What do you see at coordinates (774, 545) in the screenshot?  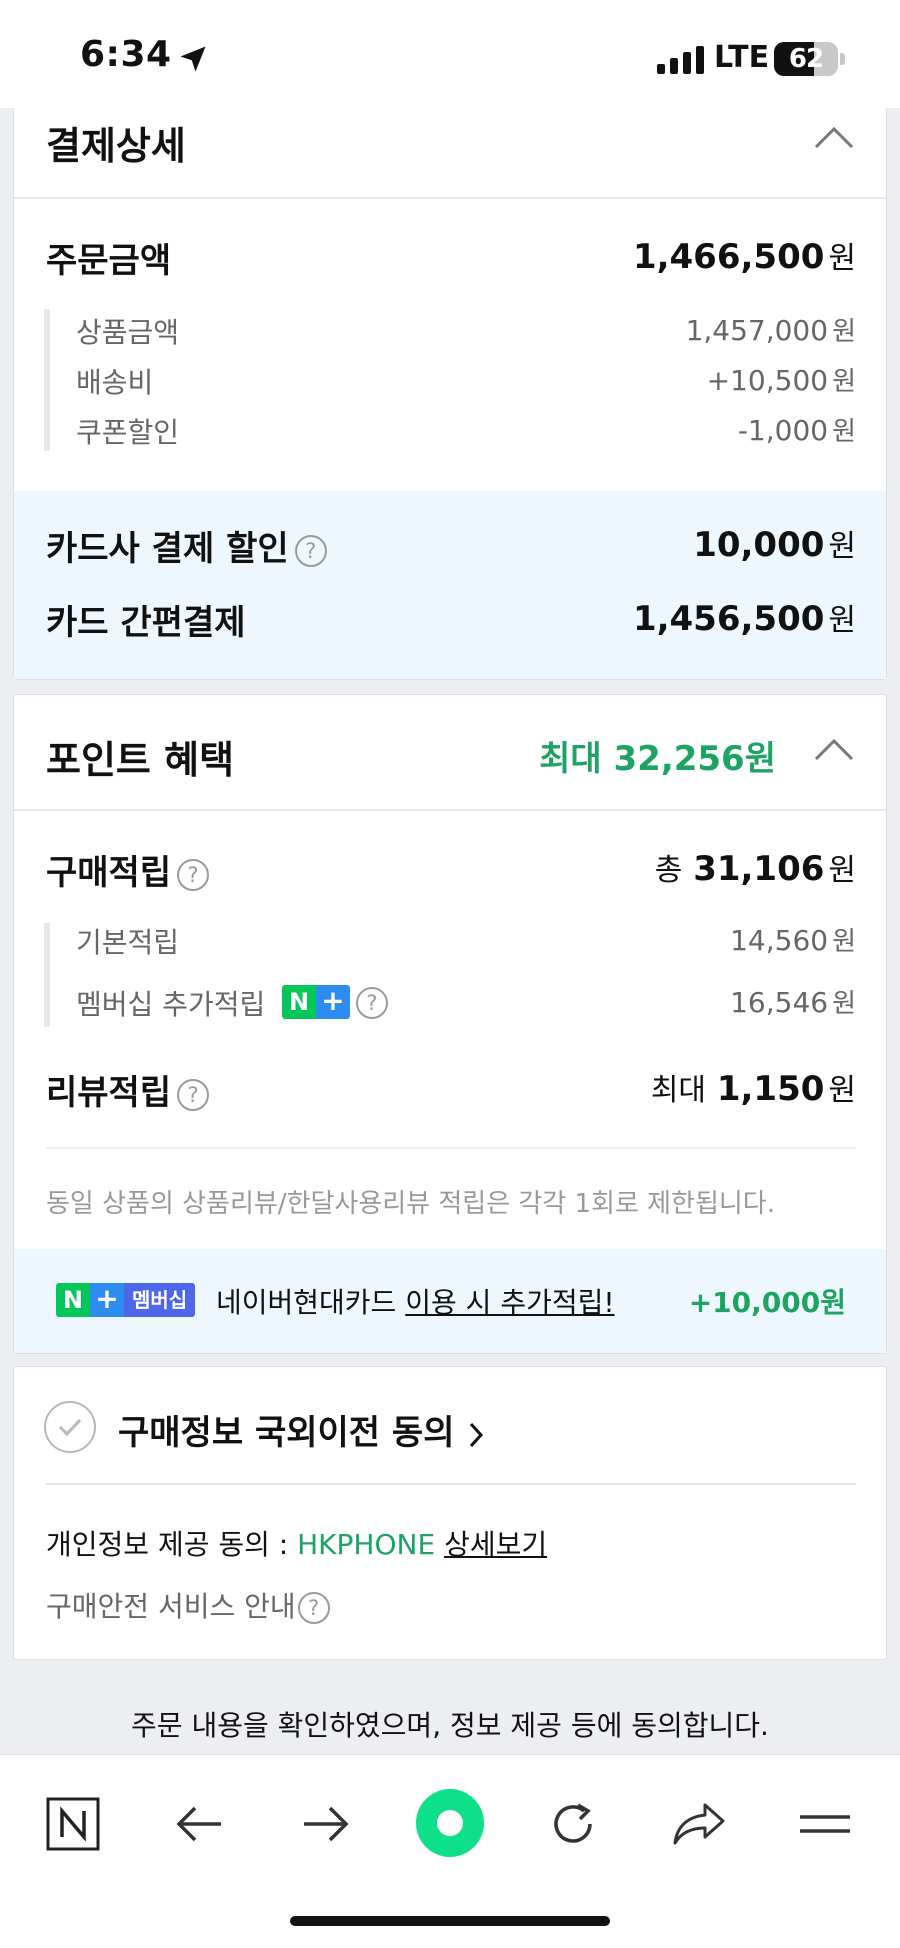 I see `card-discount-value: 10,000 원` at bounding box center [774, 545].